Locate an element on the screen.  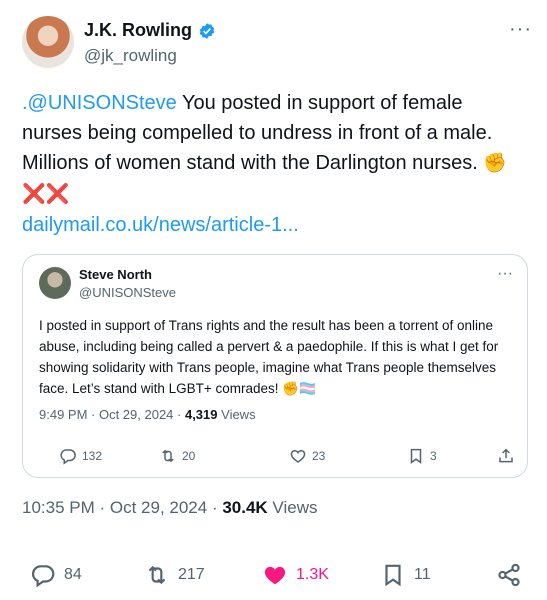
like-icon is located at coordinates (298, 456).